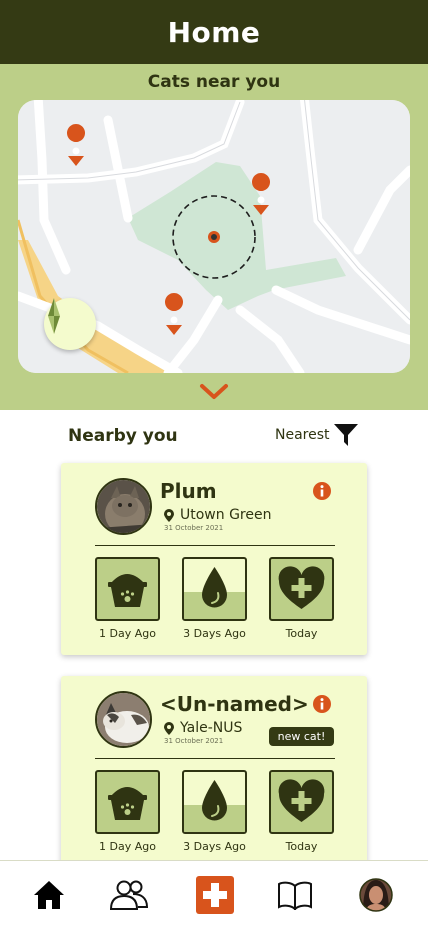 The image size is (428, 925). I want to click on cat-name: <Un-named>, so click(234, 704).